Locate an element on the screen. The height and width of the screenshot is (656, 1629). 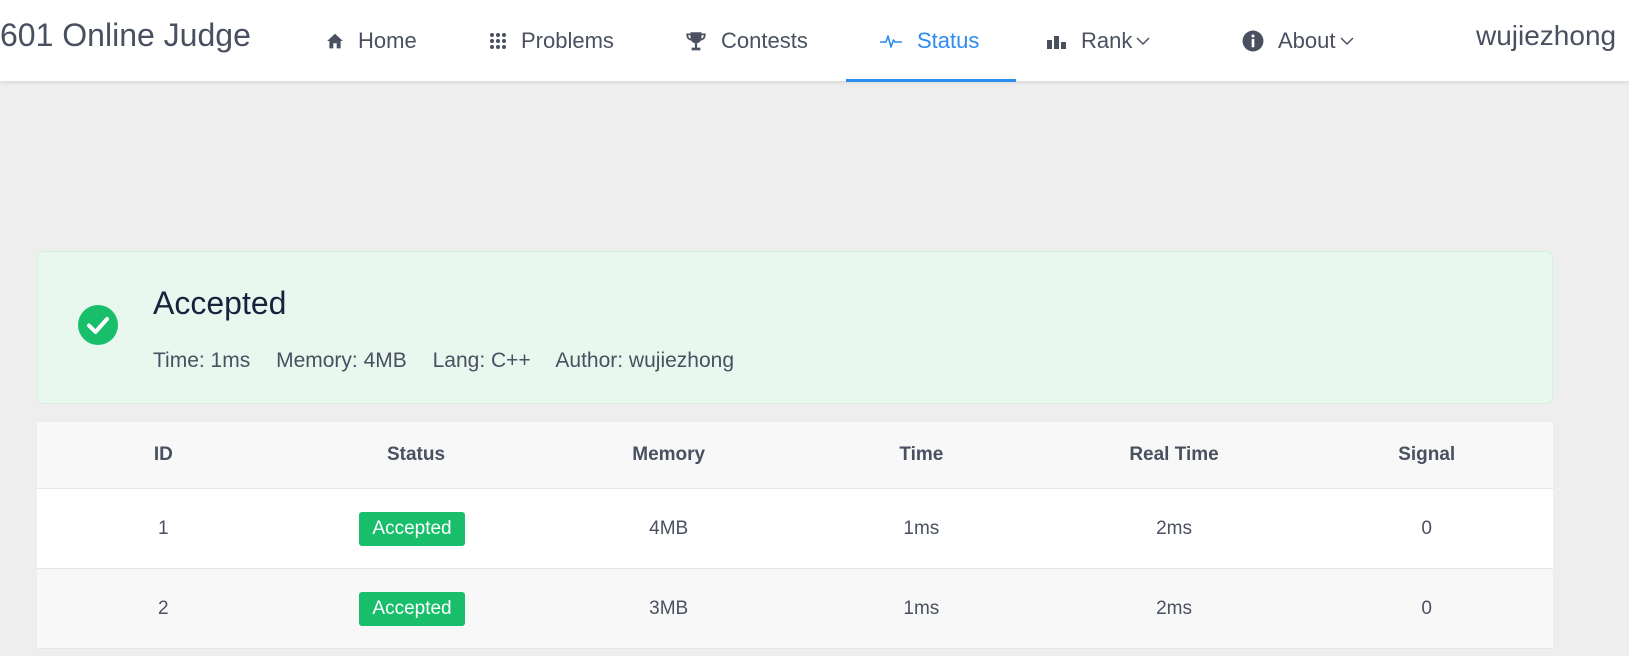
result-status-title: Accepted is located at coordinates (220, 303).